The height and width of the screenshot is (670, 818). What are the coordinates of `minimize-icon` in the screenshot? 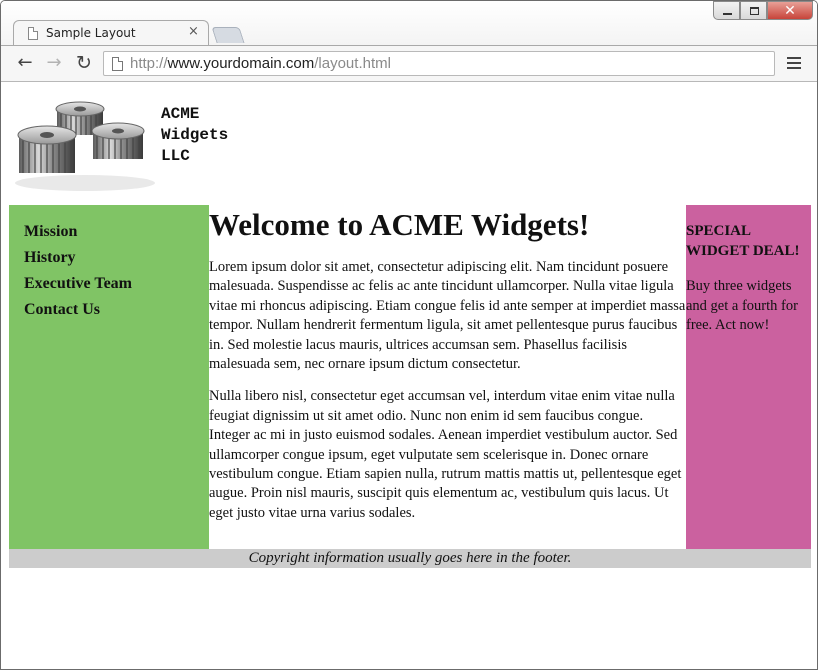 It's located at (727, 14).